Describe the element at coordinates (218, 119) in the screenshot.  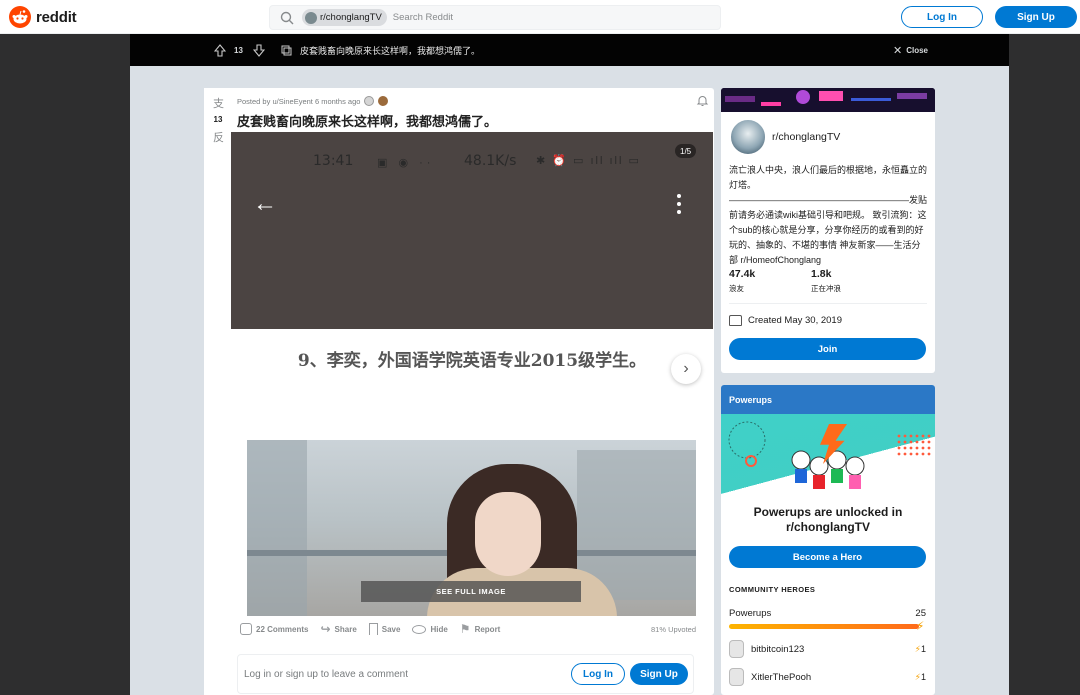
I see `post-vote-count: 13` at that location.